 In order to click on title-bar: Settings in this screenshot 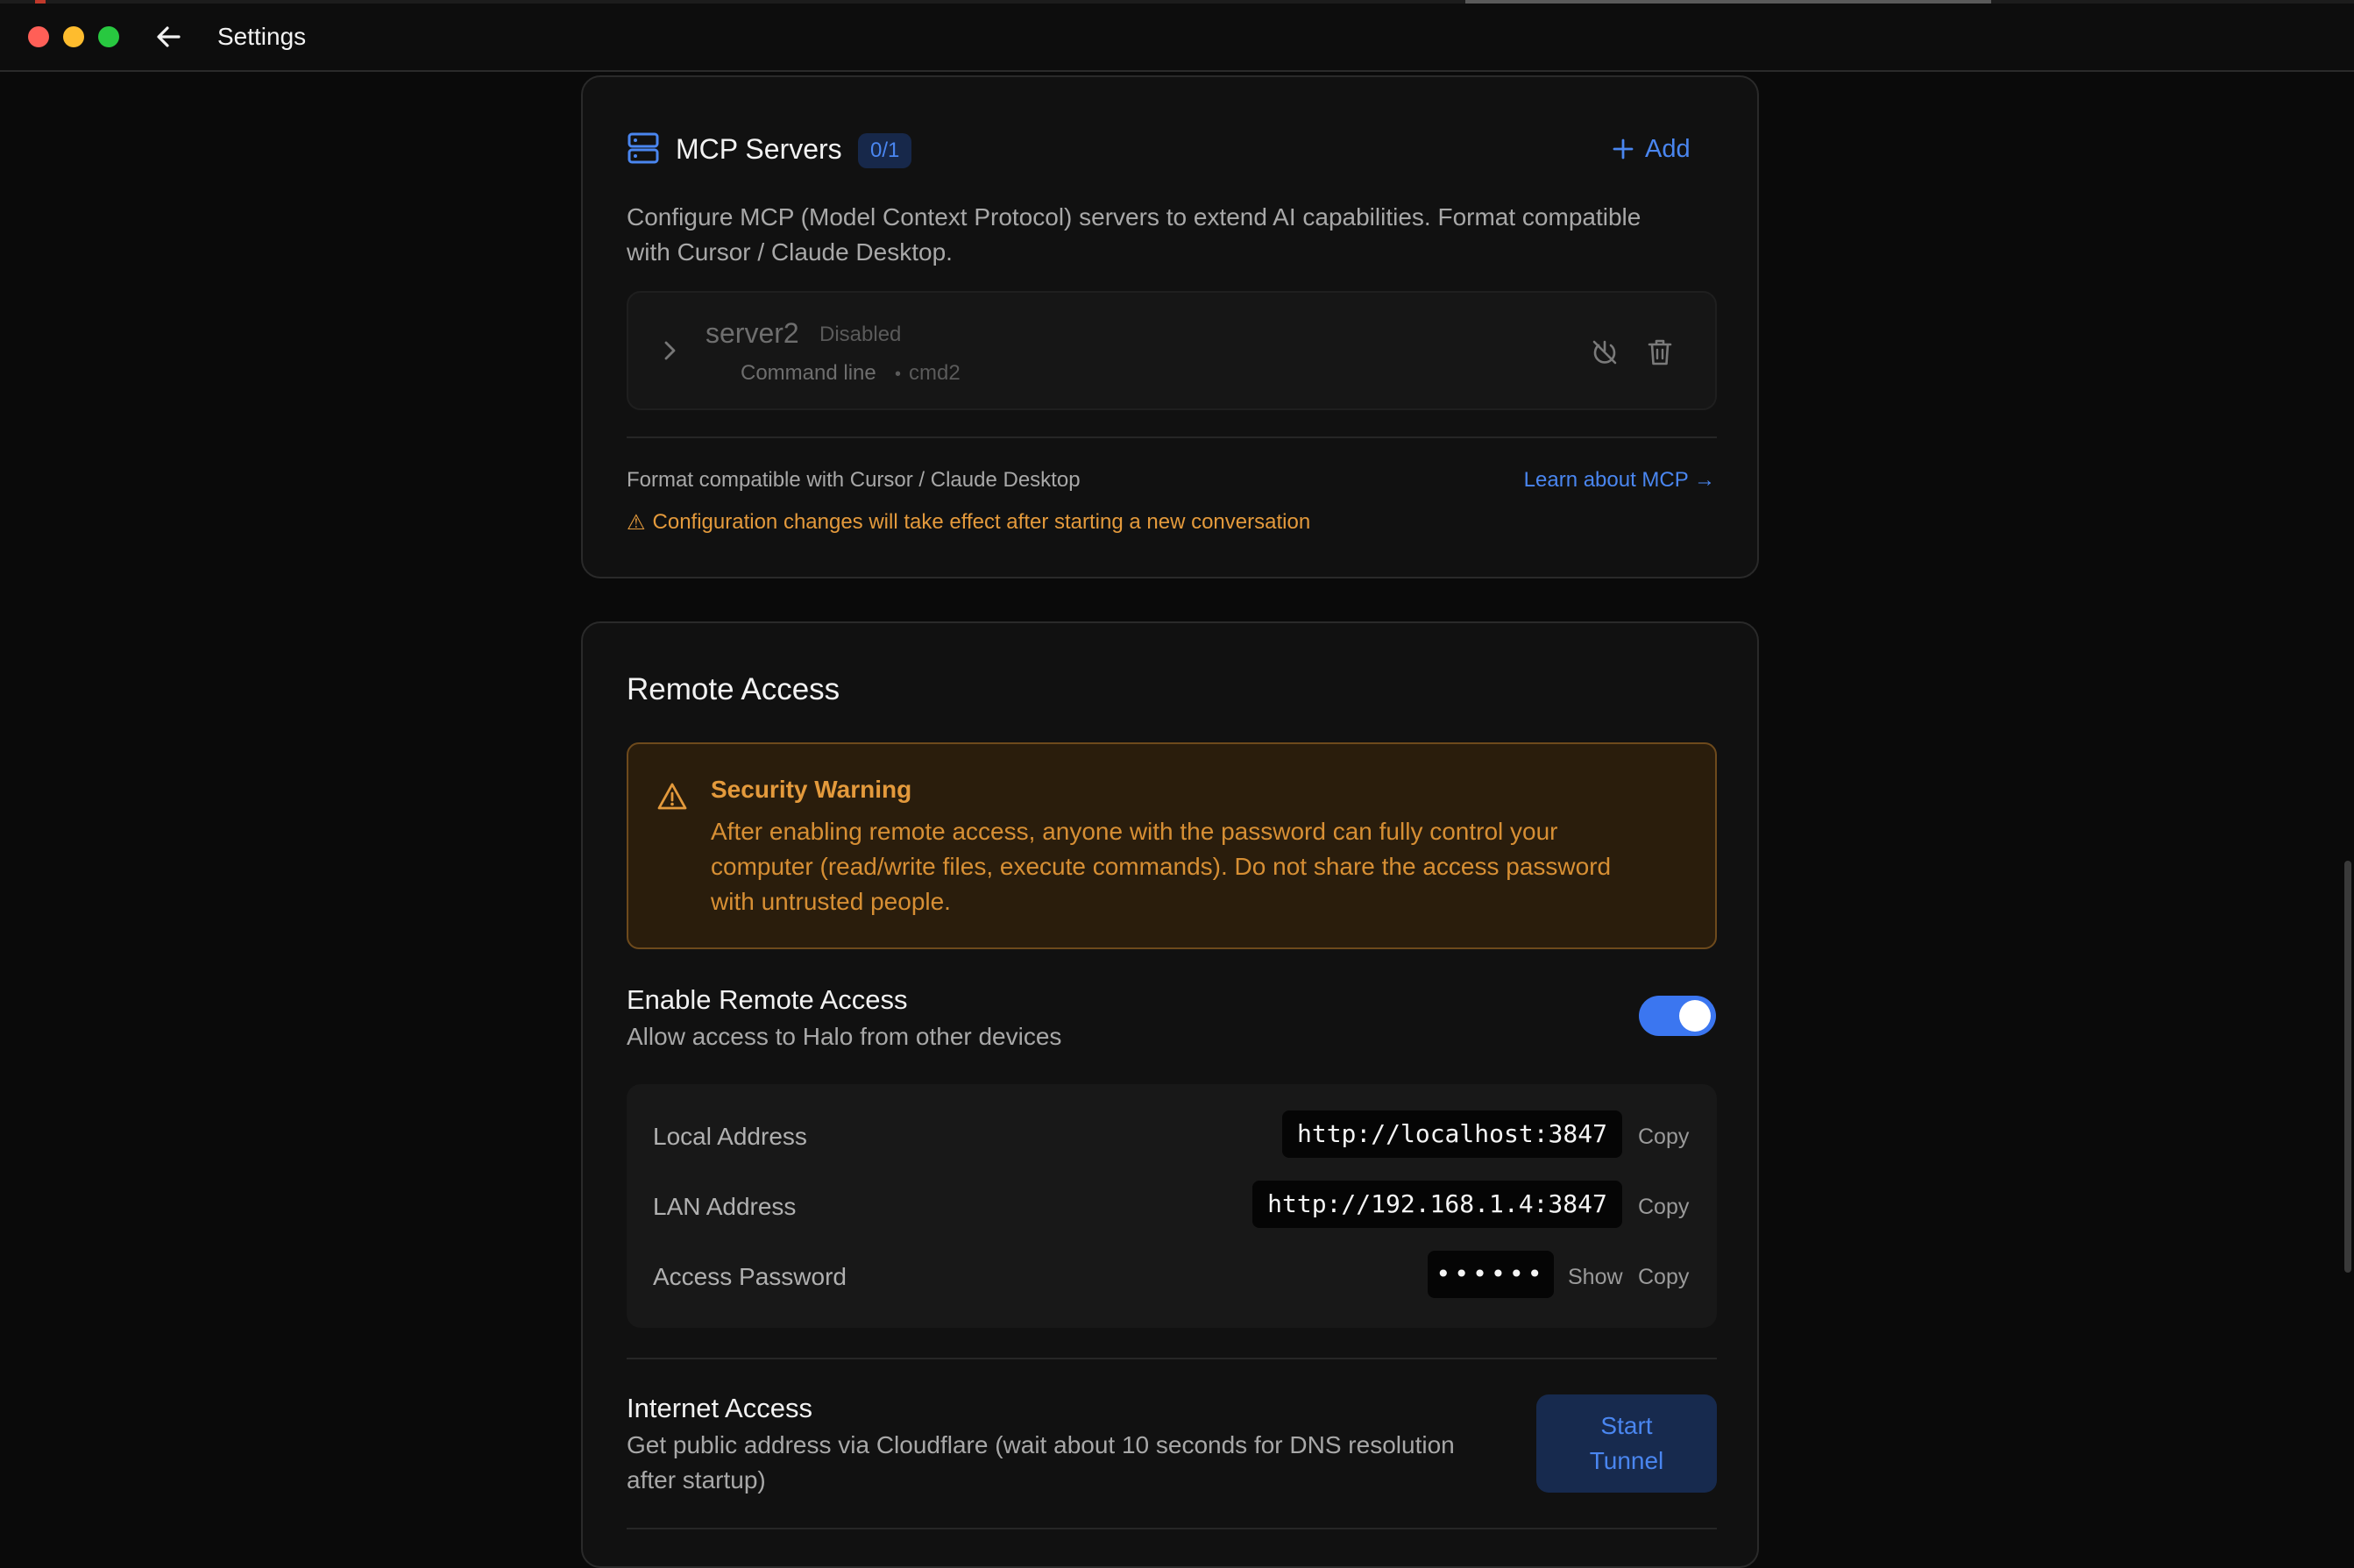, I will do `click(1177, 36)`.